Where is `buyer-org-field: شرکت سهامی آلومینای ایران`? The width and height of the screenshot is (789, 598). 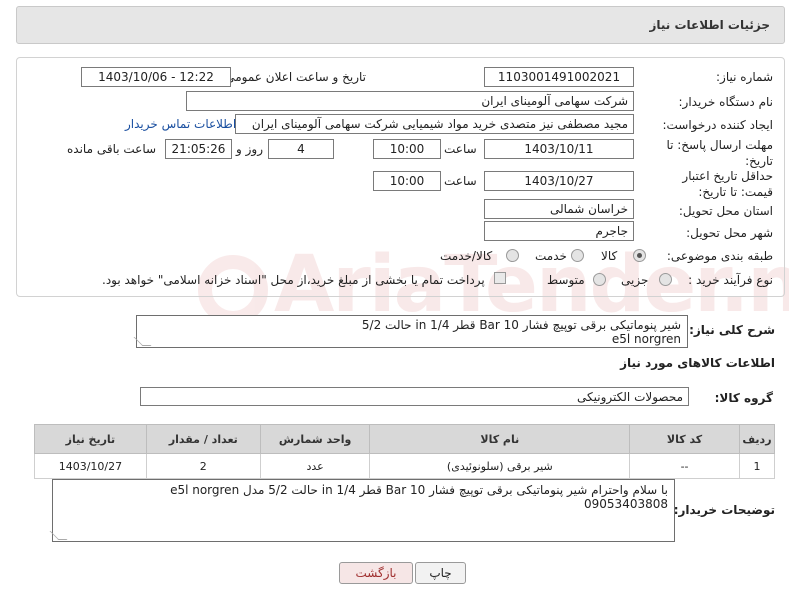
buyer-org-field: شرکت سهامی آلومینای ایران is located at coordinates (410, 101).